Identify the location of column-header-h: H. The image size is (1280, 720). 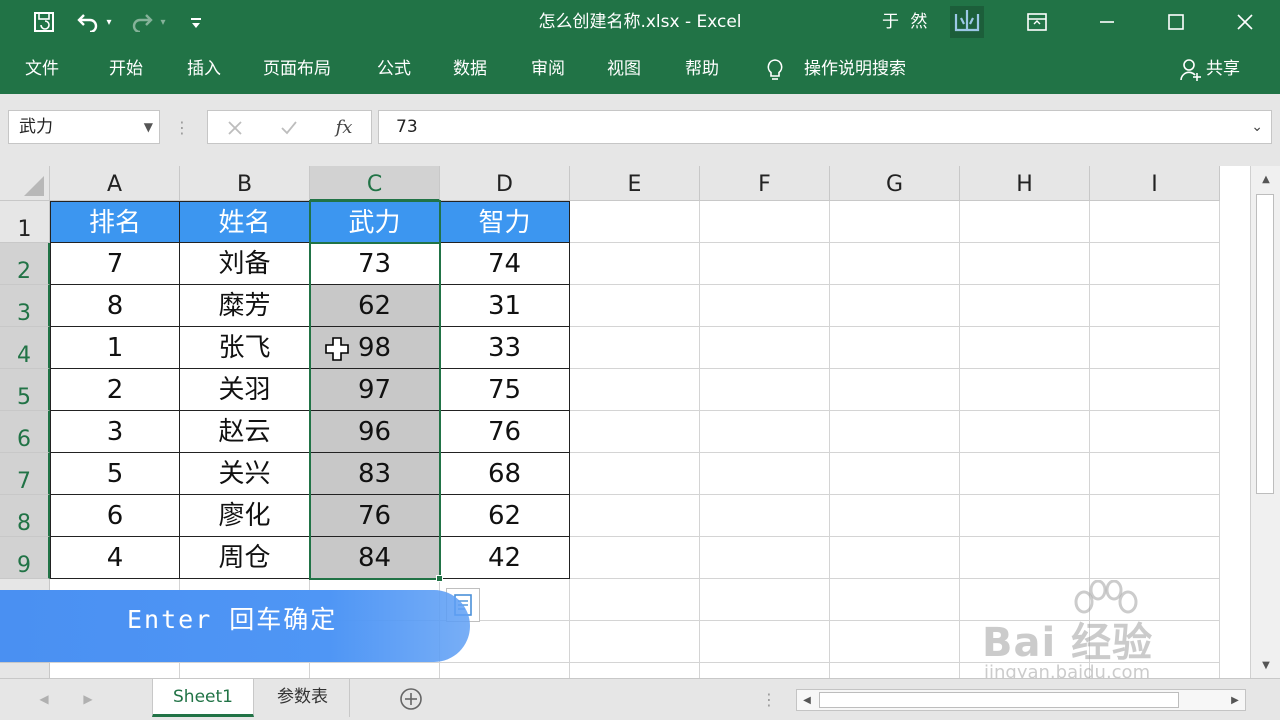
(1025, 183).